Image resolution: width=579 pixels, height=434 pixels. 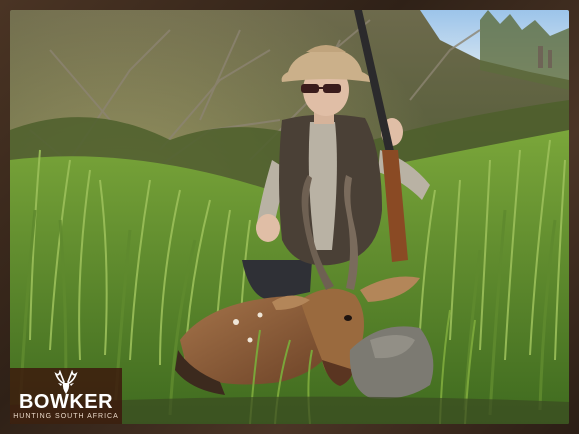 What do you see at coordinates (66, 402) in the screenshot?
I see `brand-name: BOWKER` at bounding box center [66, 402].